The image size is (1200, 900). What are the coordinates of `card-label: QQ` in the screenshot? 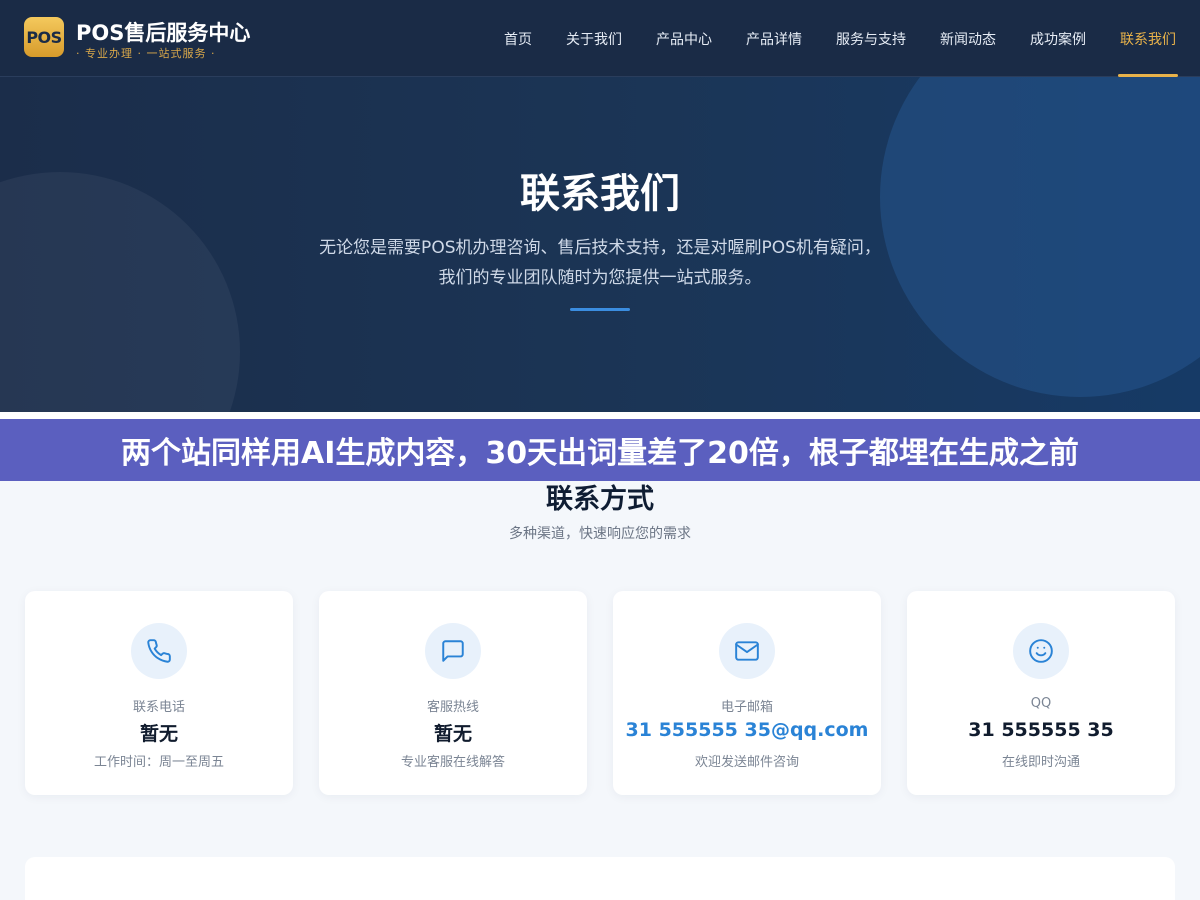 It's located at (1041, 703).